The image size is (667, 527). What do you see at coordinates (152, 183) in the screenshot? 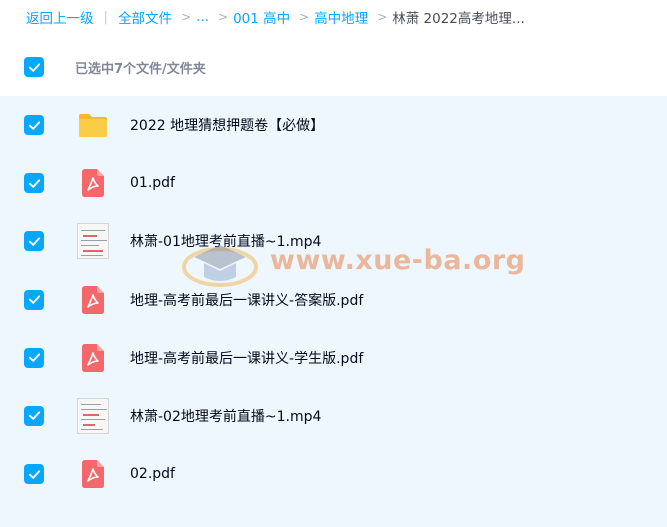
I see `file-name: 01.pdf` at bounding box center [152, 183].